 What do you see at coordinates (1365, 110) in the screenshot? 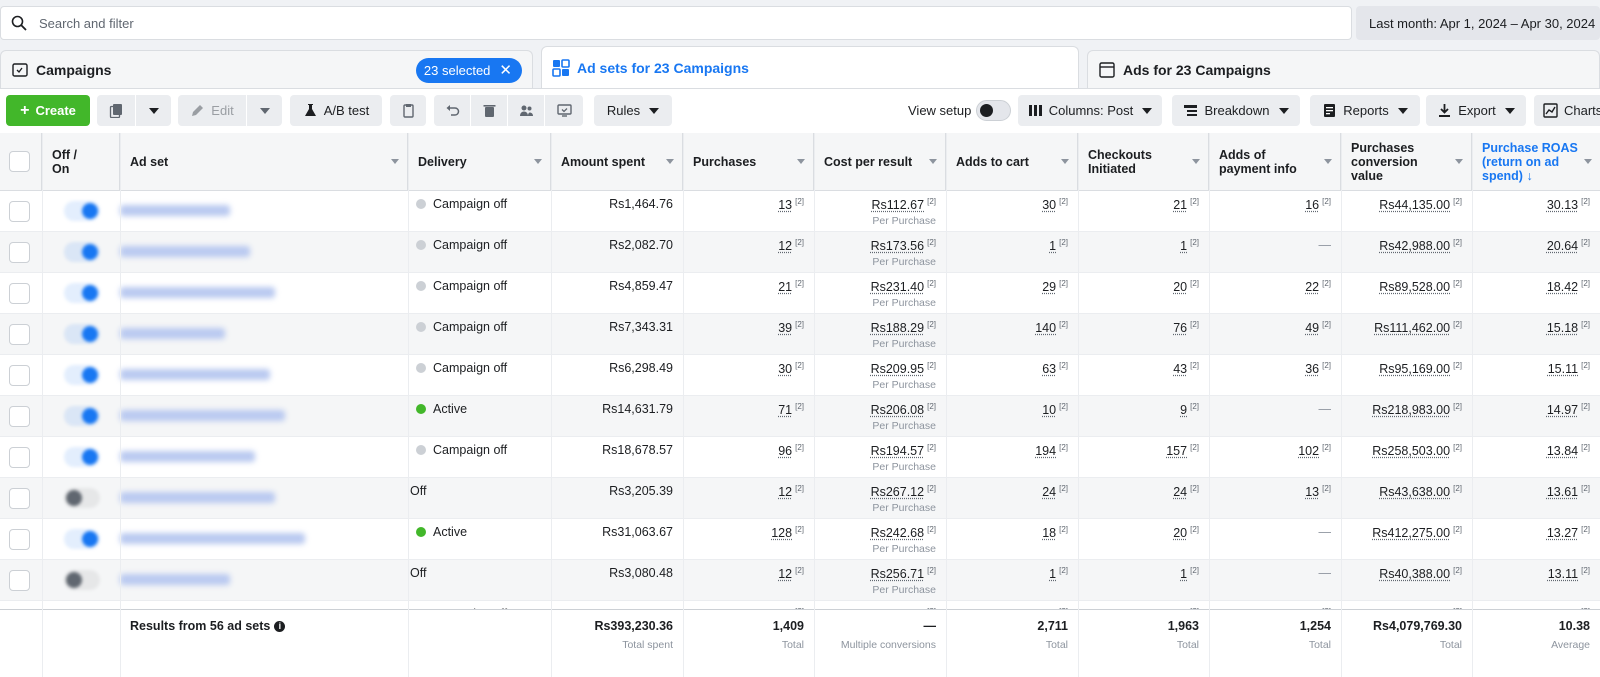
I see `reports-button: Reports` at bounding box center [1365, 110].